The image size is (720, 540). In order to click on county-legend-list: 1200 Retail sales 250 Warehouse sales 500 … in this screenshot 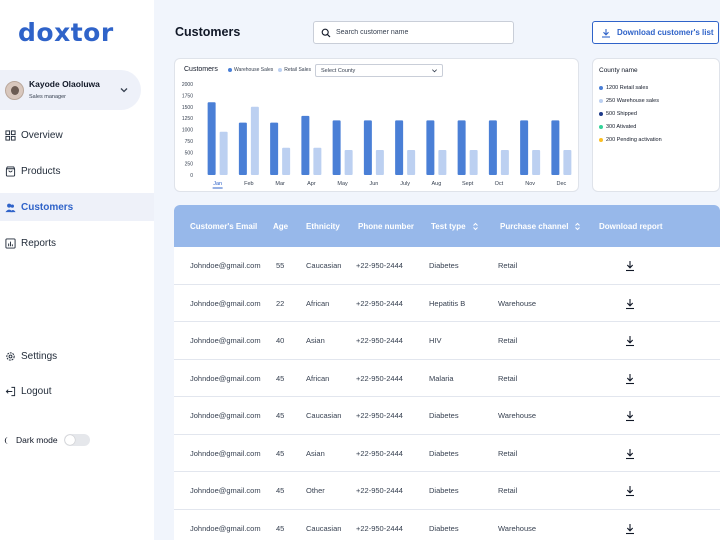, I will do `click(630, 113)`.